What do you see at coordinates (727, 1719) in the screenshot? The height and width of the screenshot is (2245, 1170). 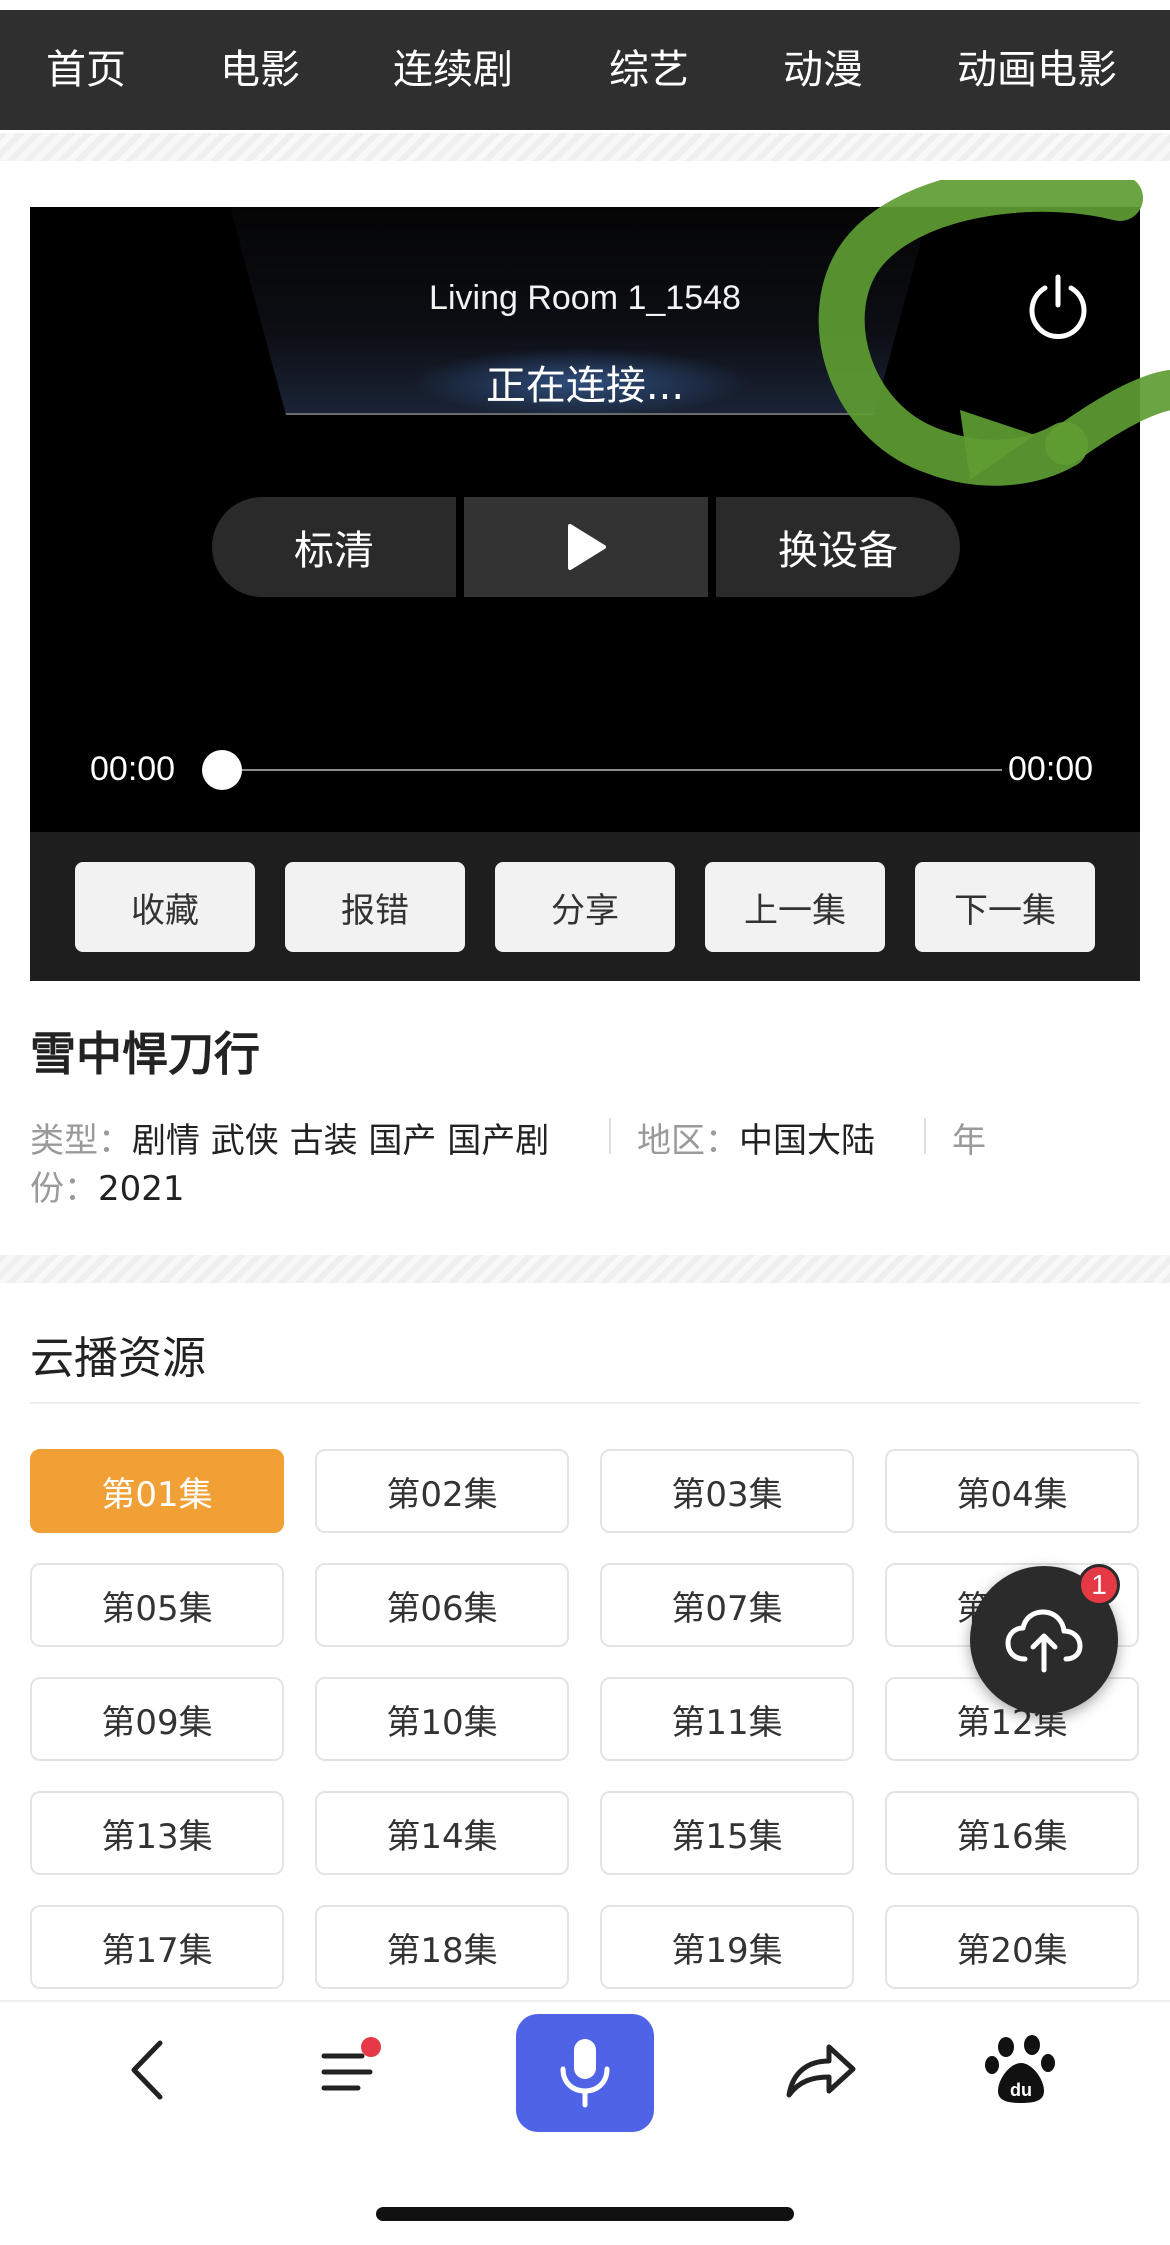 I see `episode-button: 第11集` at bounding box center [727, 1719].